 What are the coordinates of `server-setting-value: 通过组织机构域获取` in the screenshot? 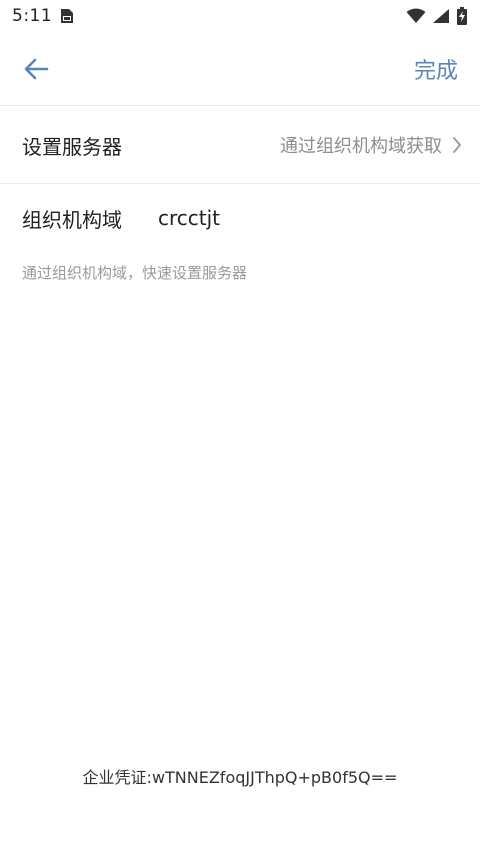 It's located at (361, 146).